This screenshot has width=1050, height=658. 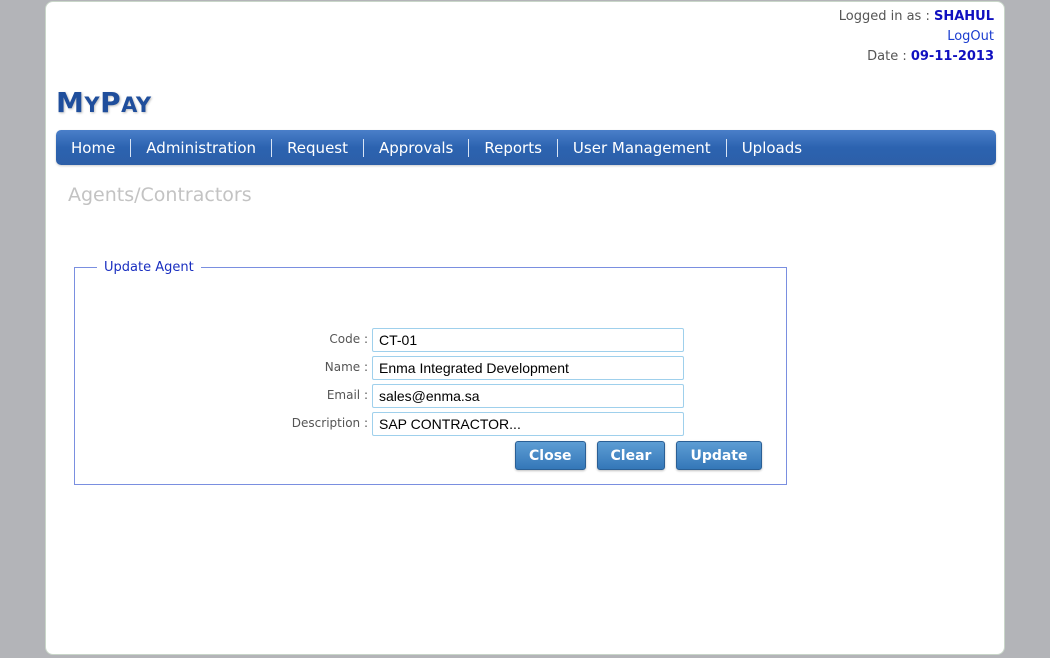 What do you see at coordinates (772, 148) in the screenshot?
I see `nav-uploads: Uploads` at bounding box center [772, 148].